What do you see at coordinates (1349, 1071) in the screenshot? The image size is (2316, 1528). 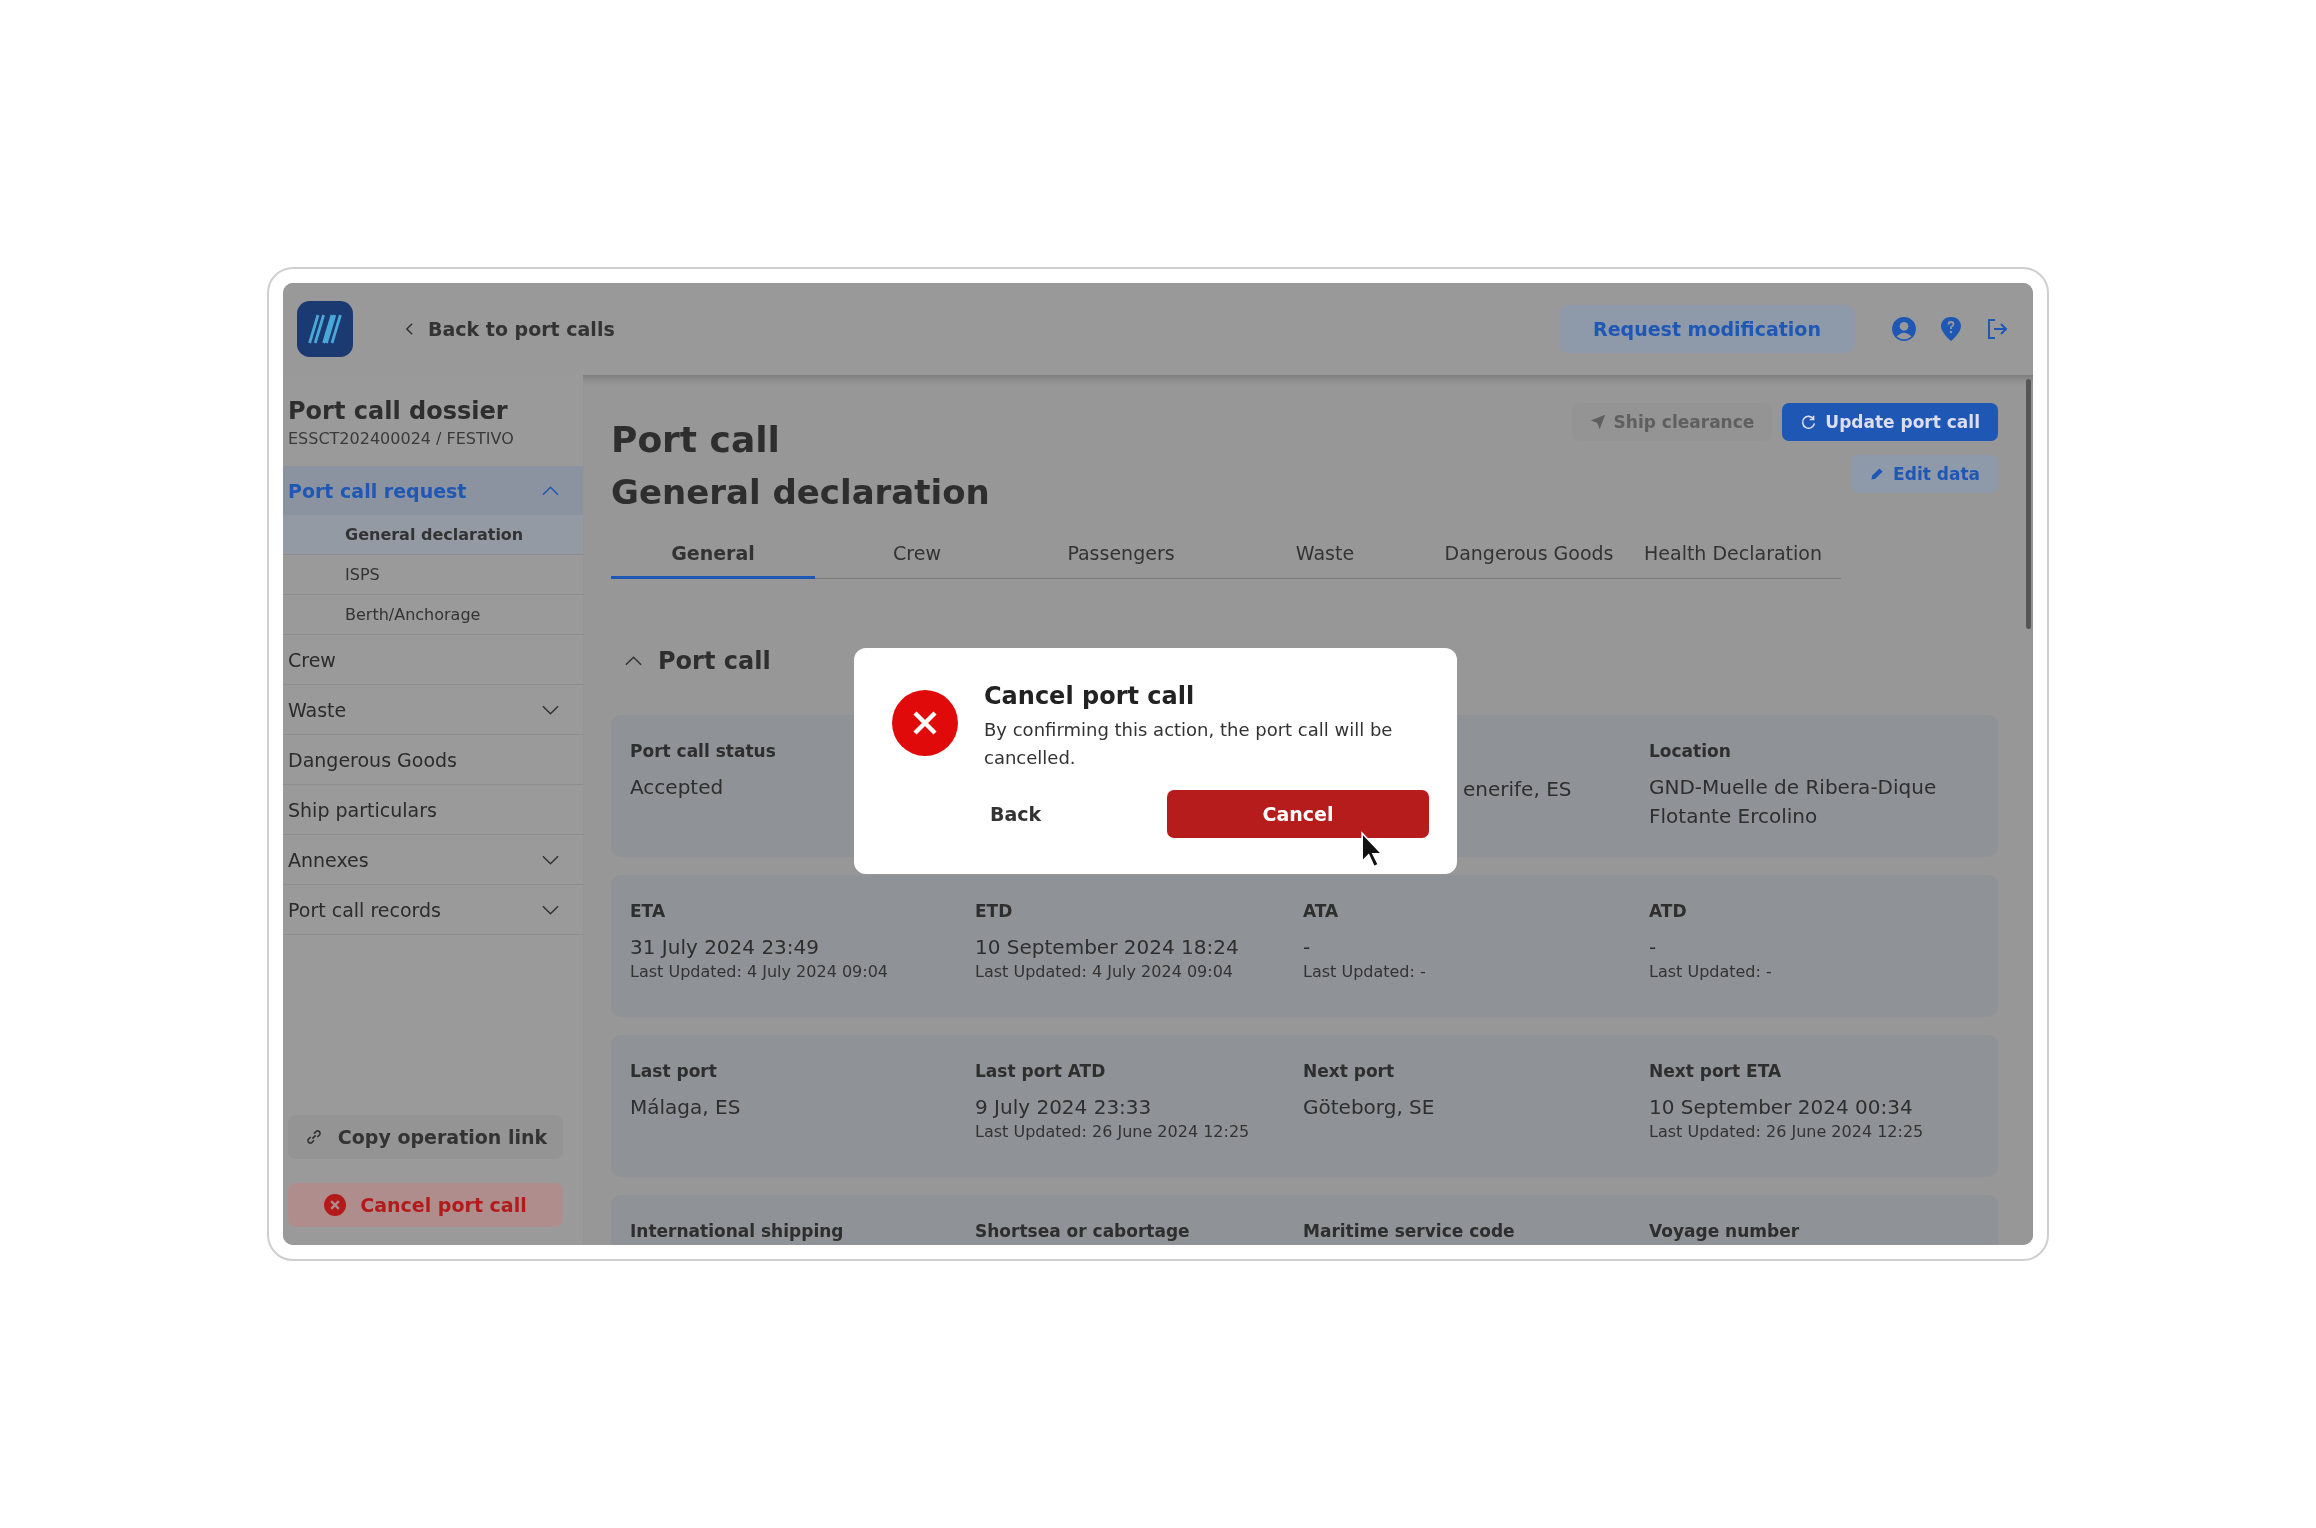 I see `field-label: Next port` at bounding box center [1349, 1071].